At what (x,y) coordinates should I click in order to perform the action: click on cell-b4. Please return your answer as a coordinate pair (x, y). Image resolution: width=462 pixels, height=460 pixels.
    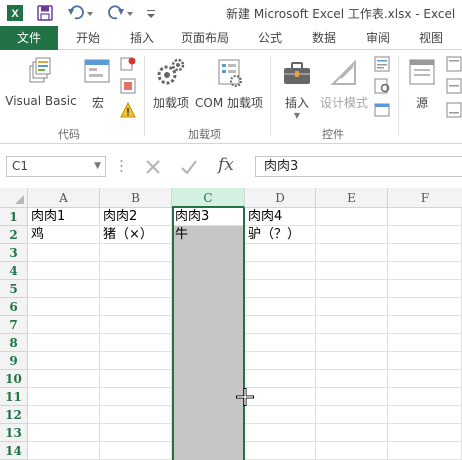
    Looking at the image, I should click on (136, 271).